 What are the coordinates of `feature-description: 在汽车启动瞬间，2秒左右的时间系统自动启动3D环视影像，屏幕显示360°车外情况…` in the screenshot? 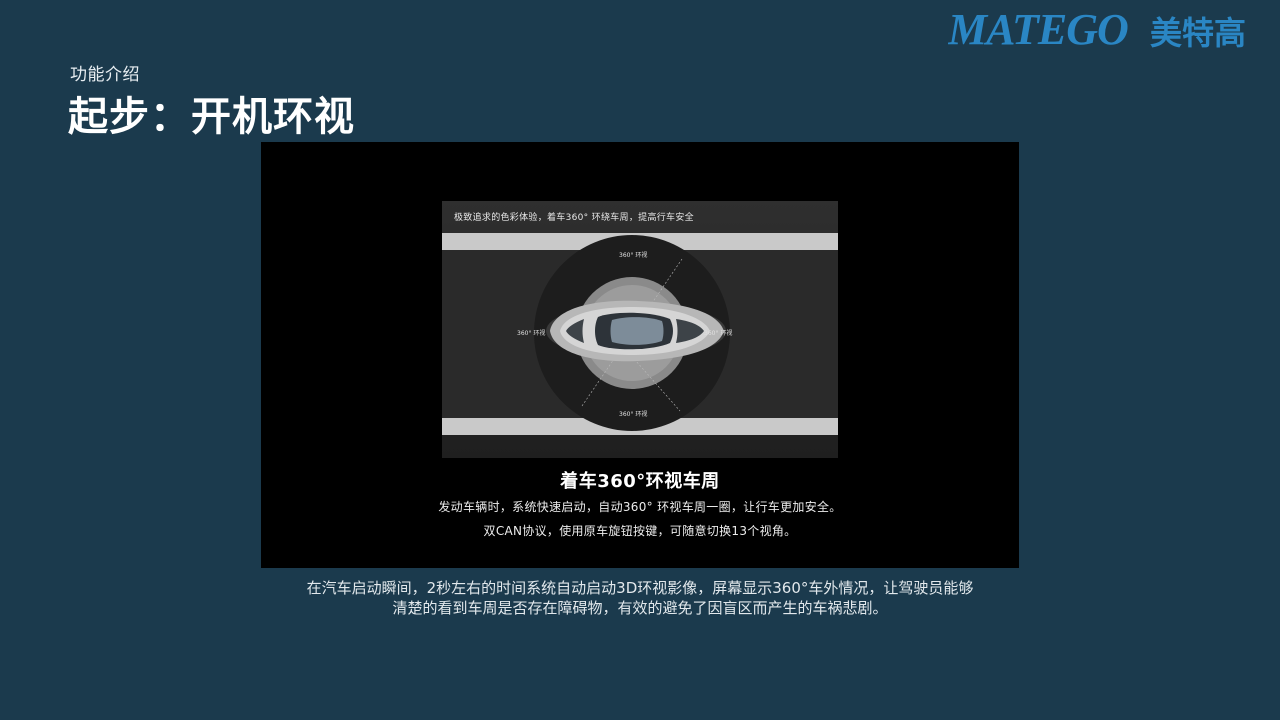 It's located at (640, 598).